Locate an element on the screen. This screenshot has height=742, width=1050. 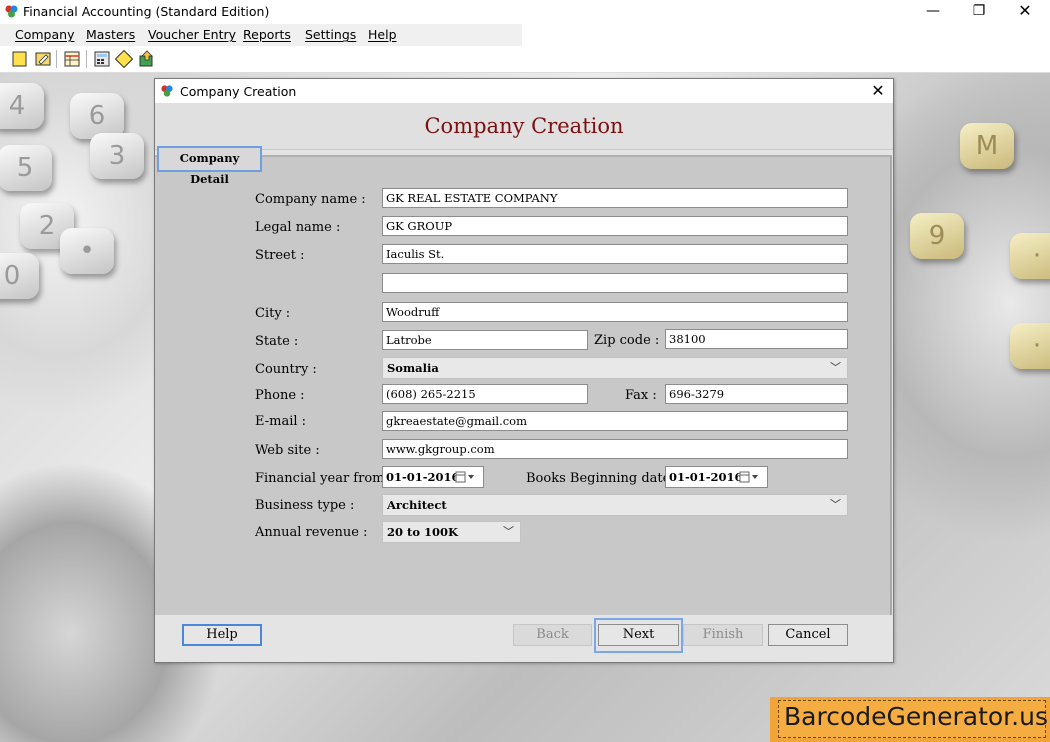
export-icon is located at coordinates (147, 59).